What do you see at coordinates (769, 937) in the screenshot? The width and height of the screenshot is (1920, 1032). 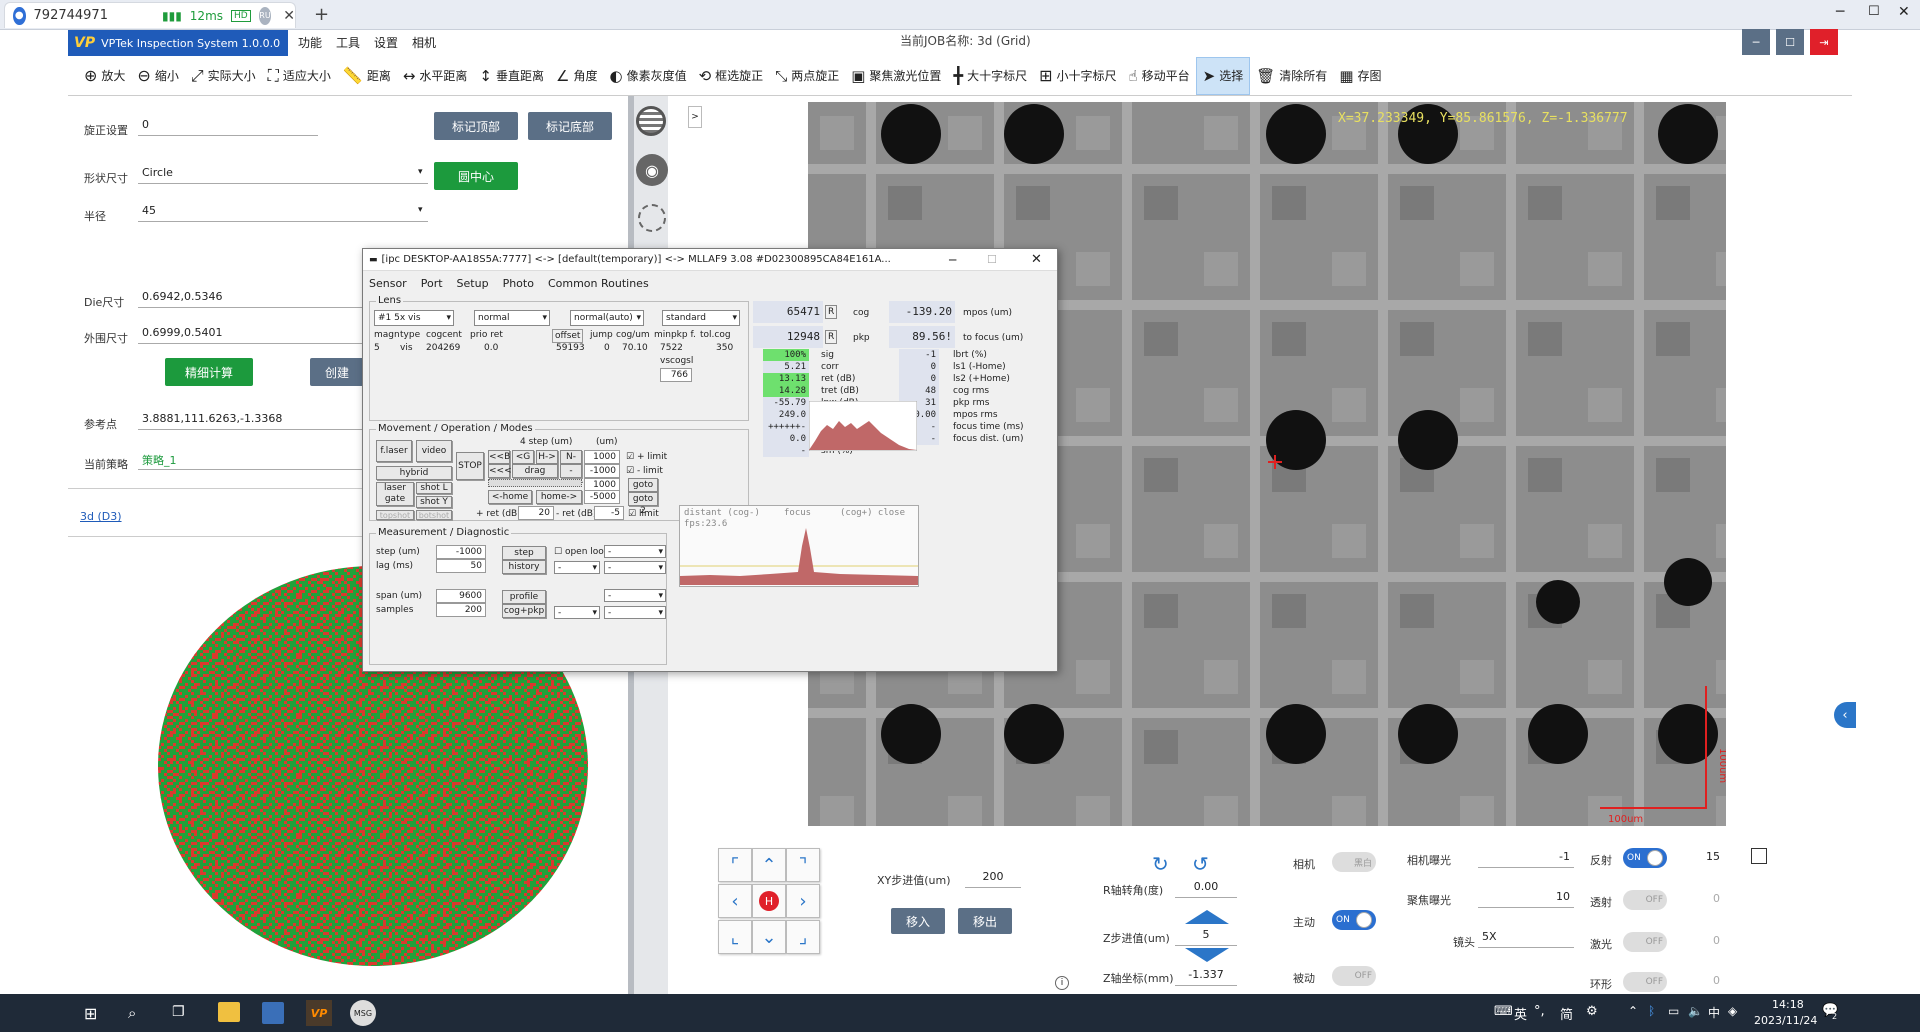 I see `jog-down: ⌄` at bounding box center [769, 937].